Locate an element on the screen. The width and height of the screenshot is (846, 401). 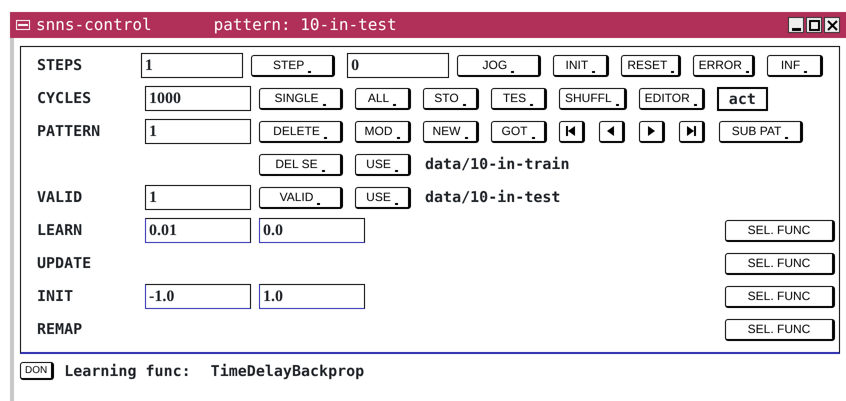
toolbar-button: JOG is located at coordinates (499, 65).